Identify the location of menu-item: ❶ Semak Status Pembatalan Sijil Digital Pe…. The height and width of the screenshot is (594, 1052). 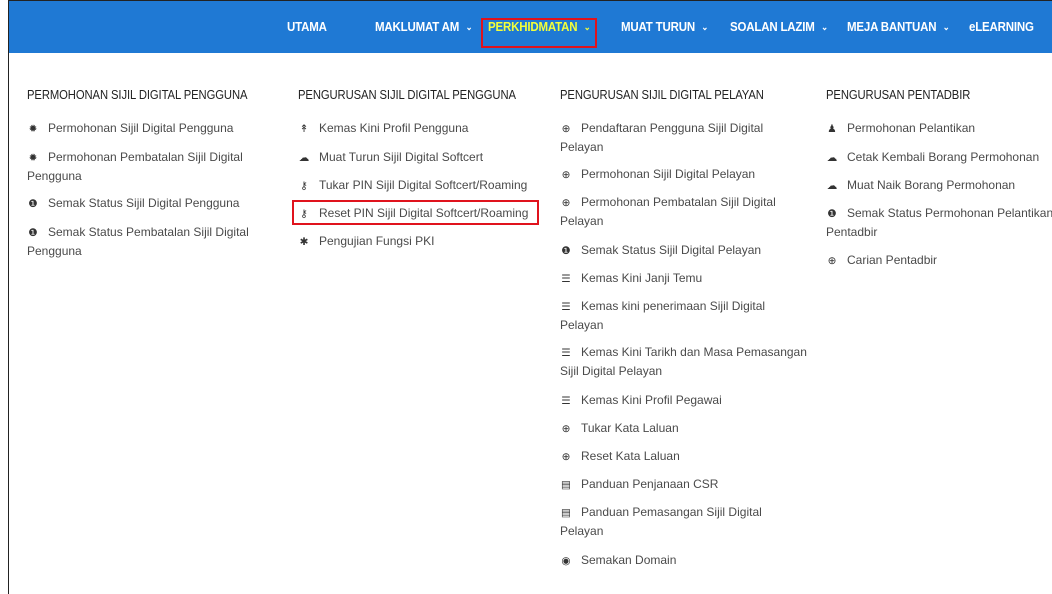
(149, 241).